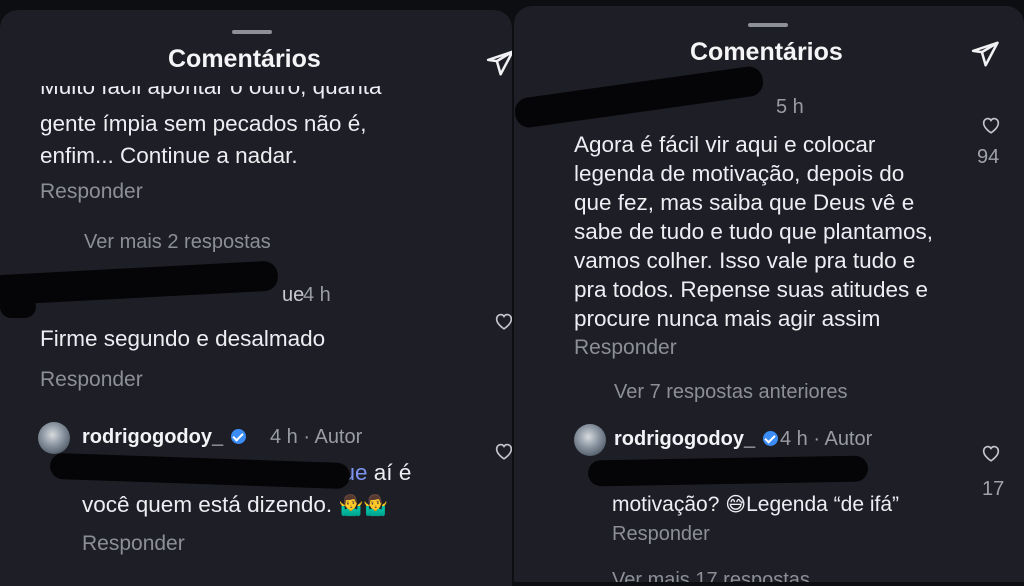 The width and height of the screenshot is (1024, 586). I want to click on comment-text-line: pra todos. Repense suas atitudes e, so click(751, 289).